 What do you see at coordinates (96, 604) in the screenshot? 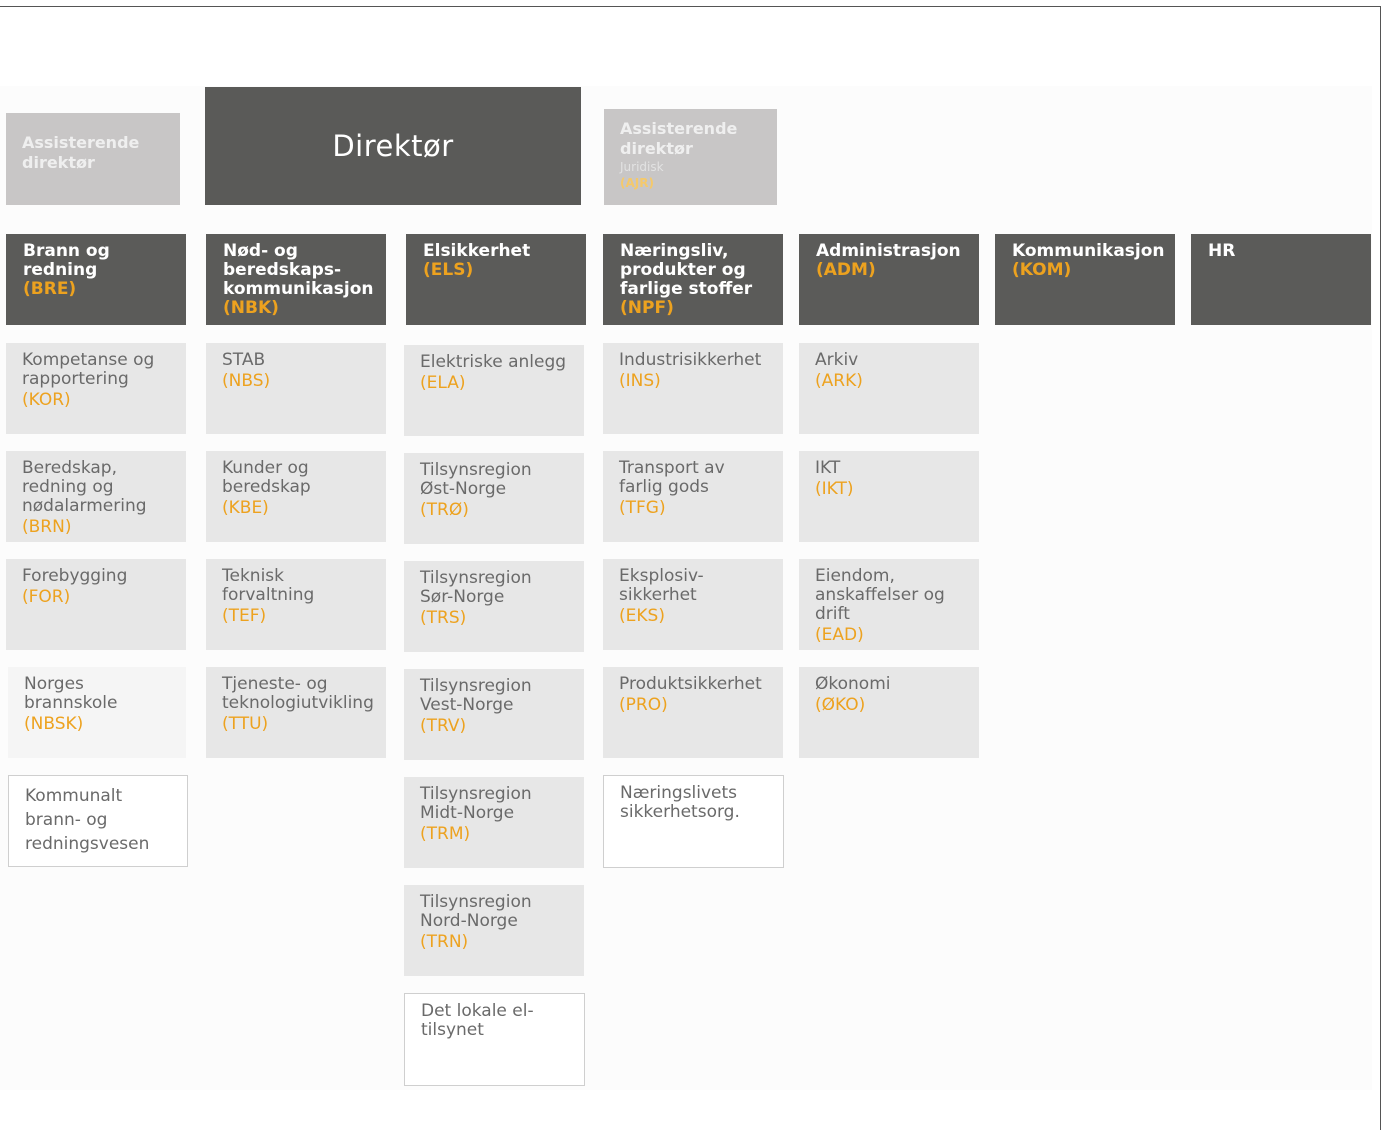
I see `unit-for: Forebygging (FOR)` at bounding box center [96, 604].